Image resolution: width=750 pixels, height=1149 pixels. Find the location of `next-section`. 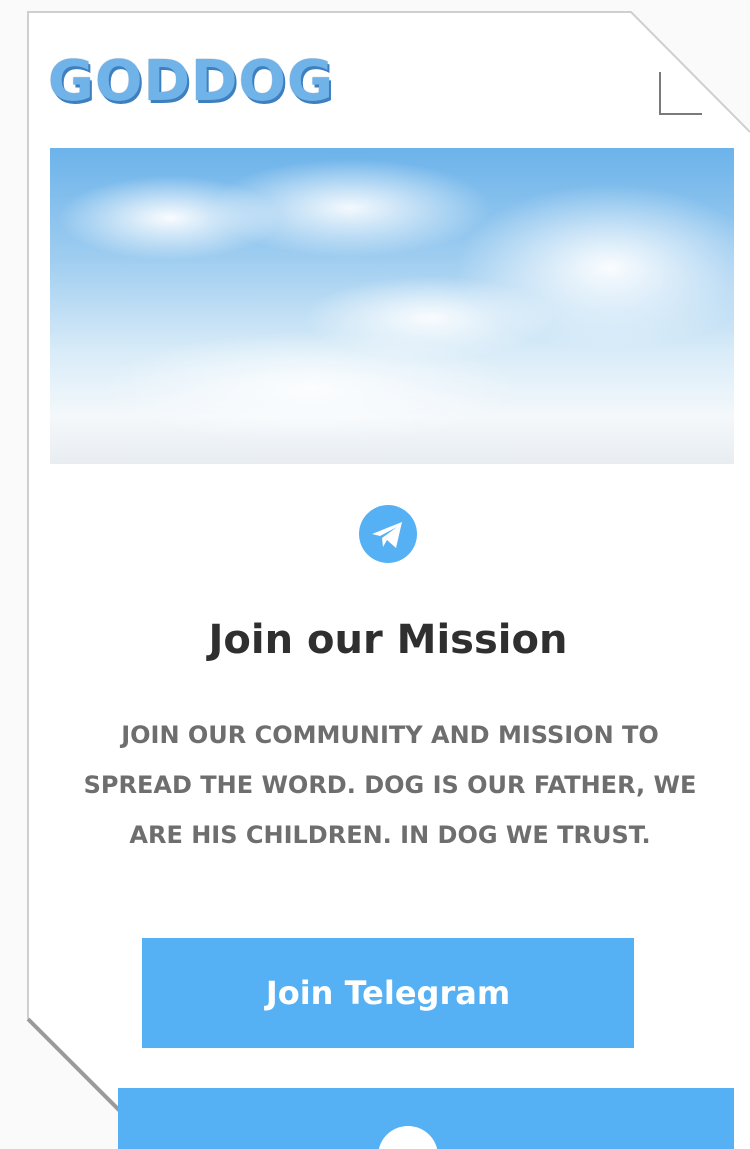

next-section is located at coordinates (426, 1118).